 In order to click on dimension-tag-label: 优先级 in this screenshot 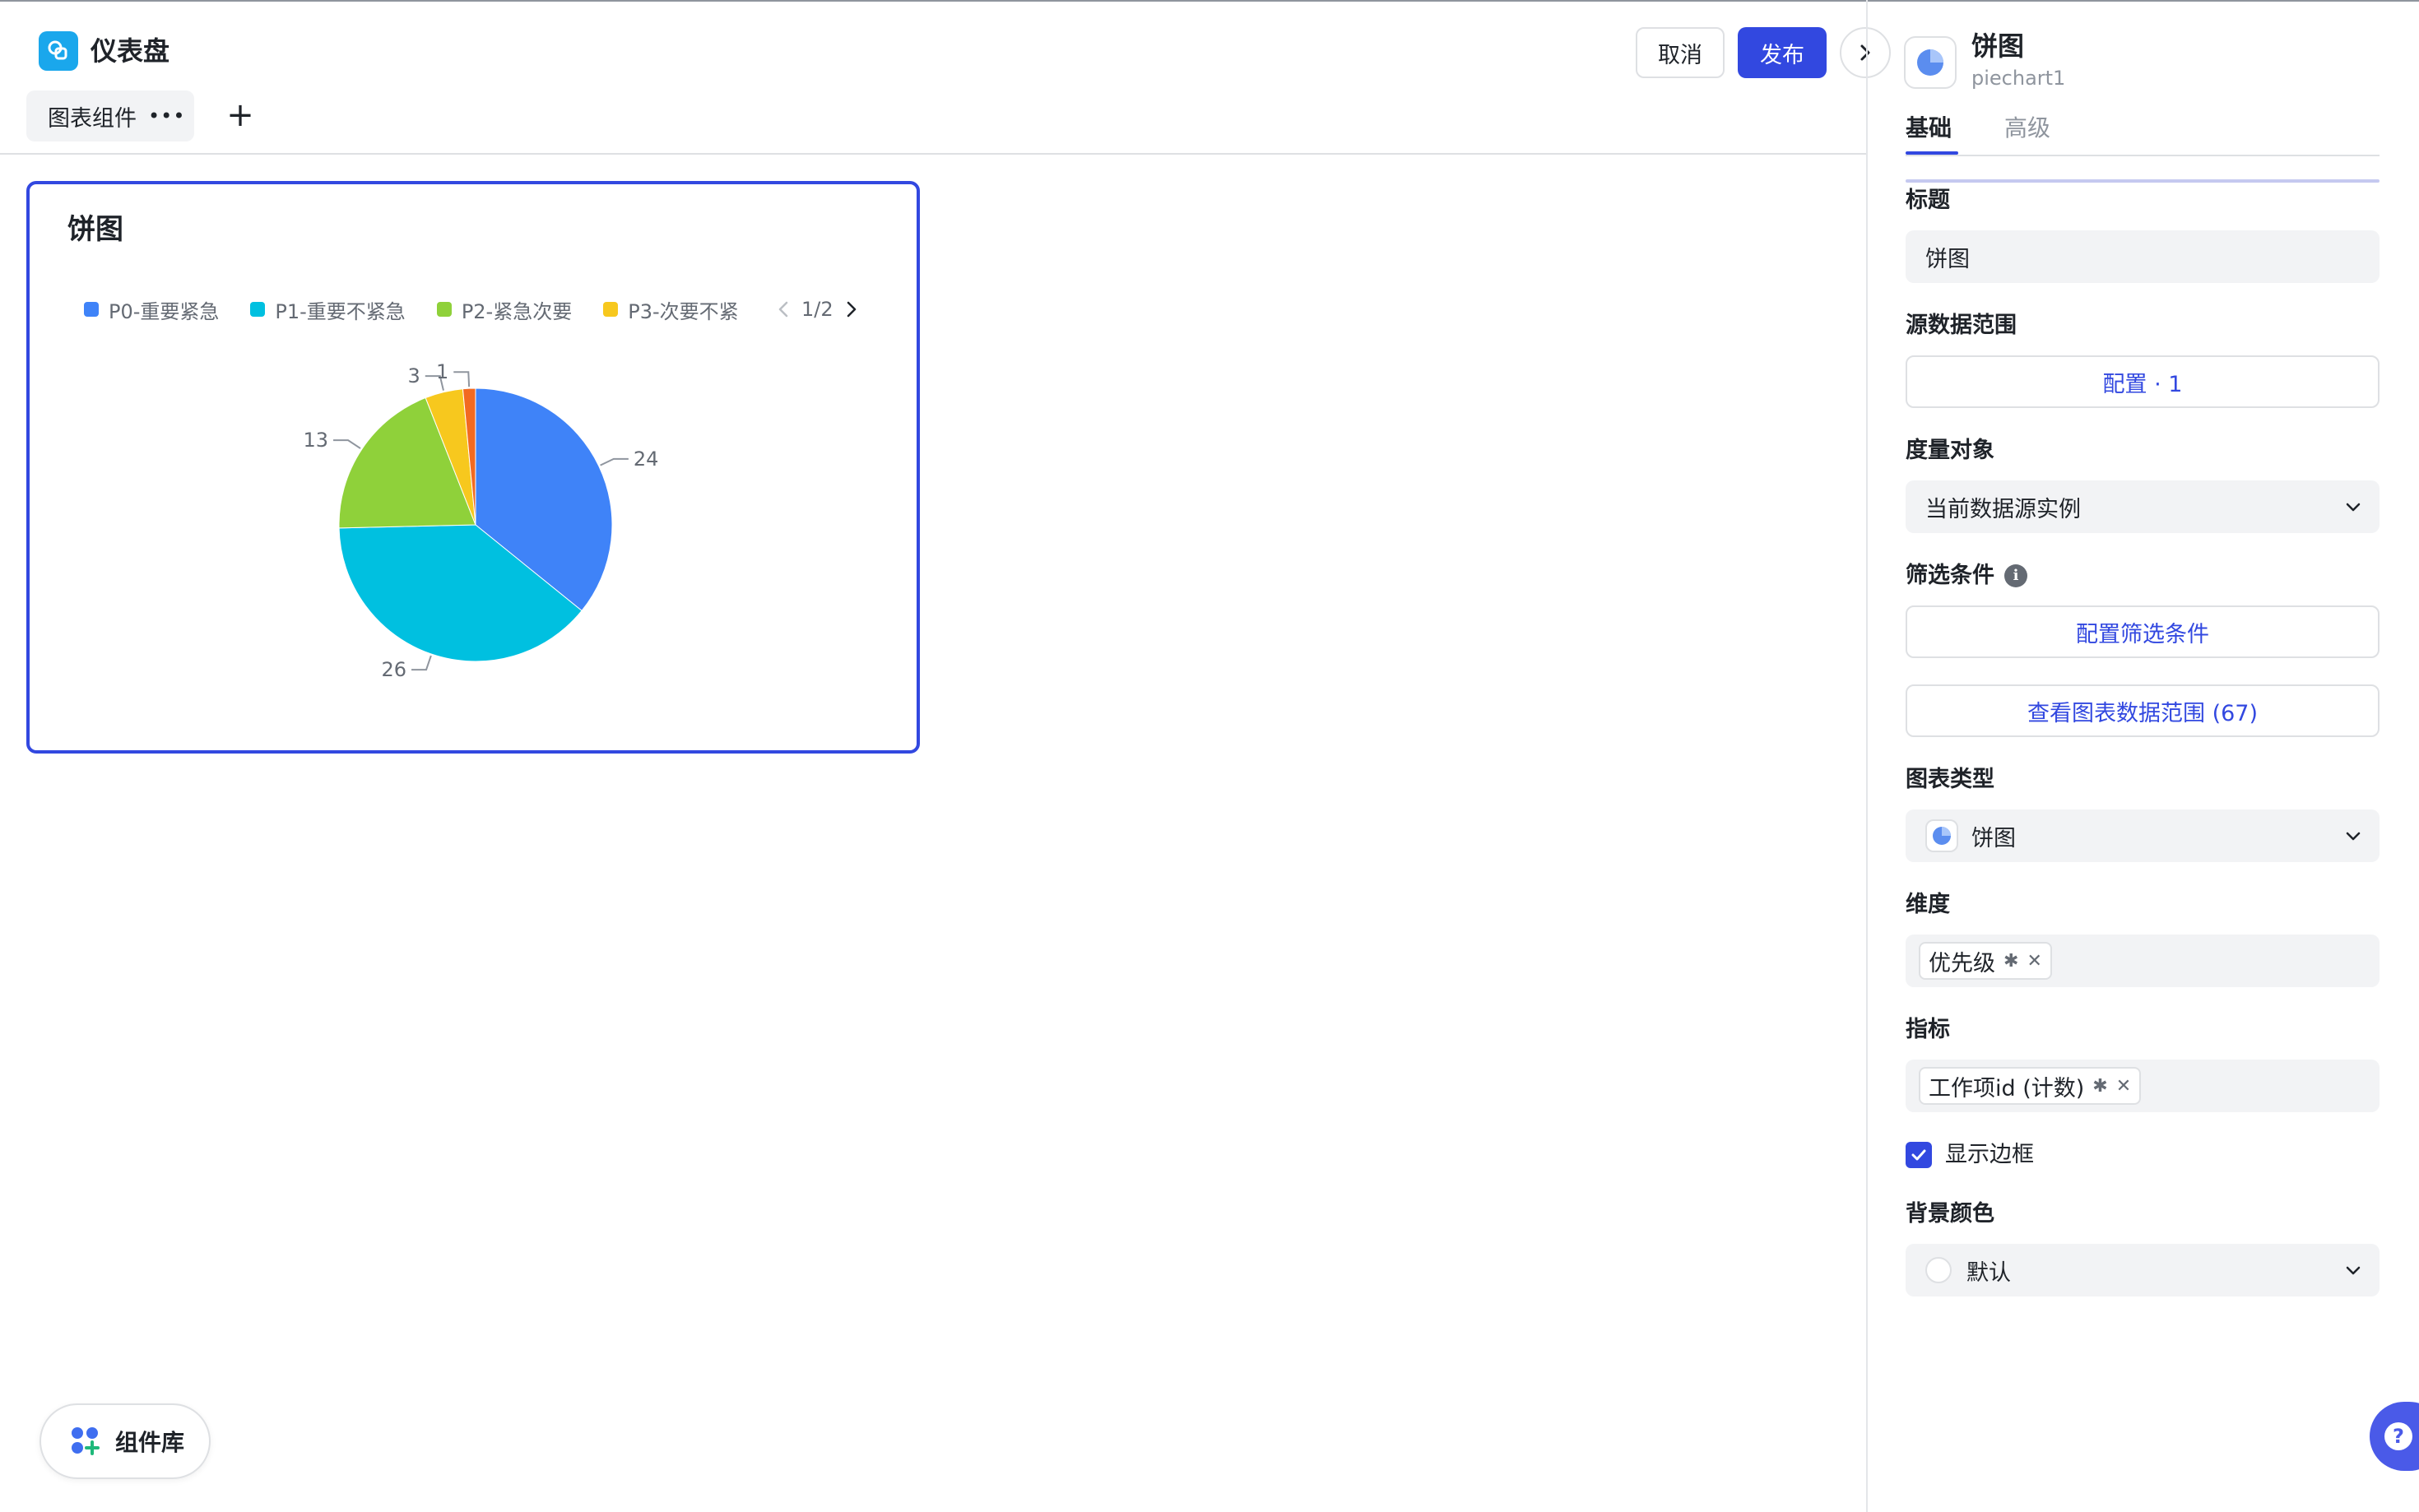, I will do `click(1962, 963)`.